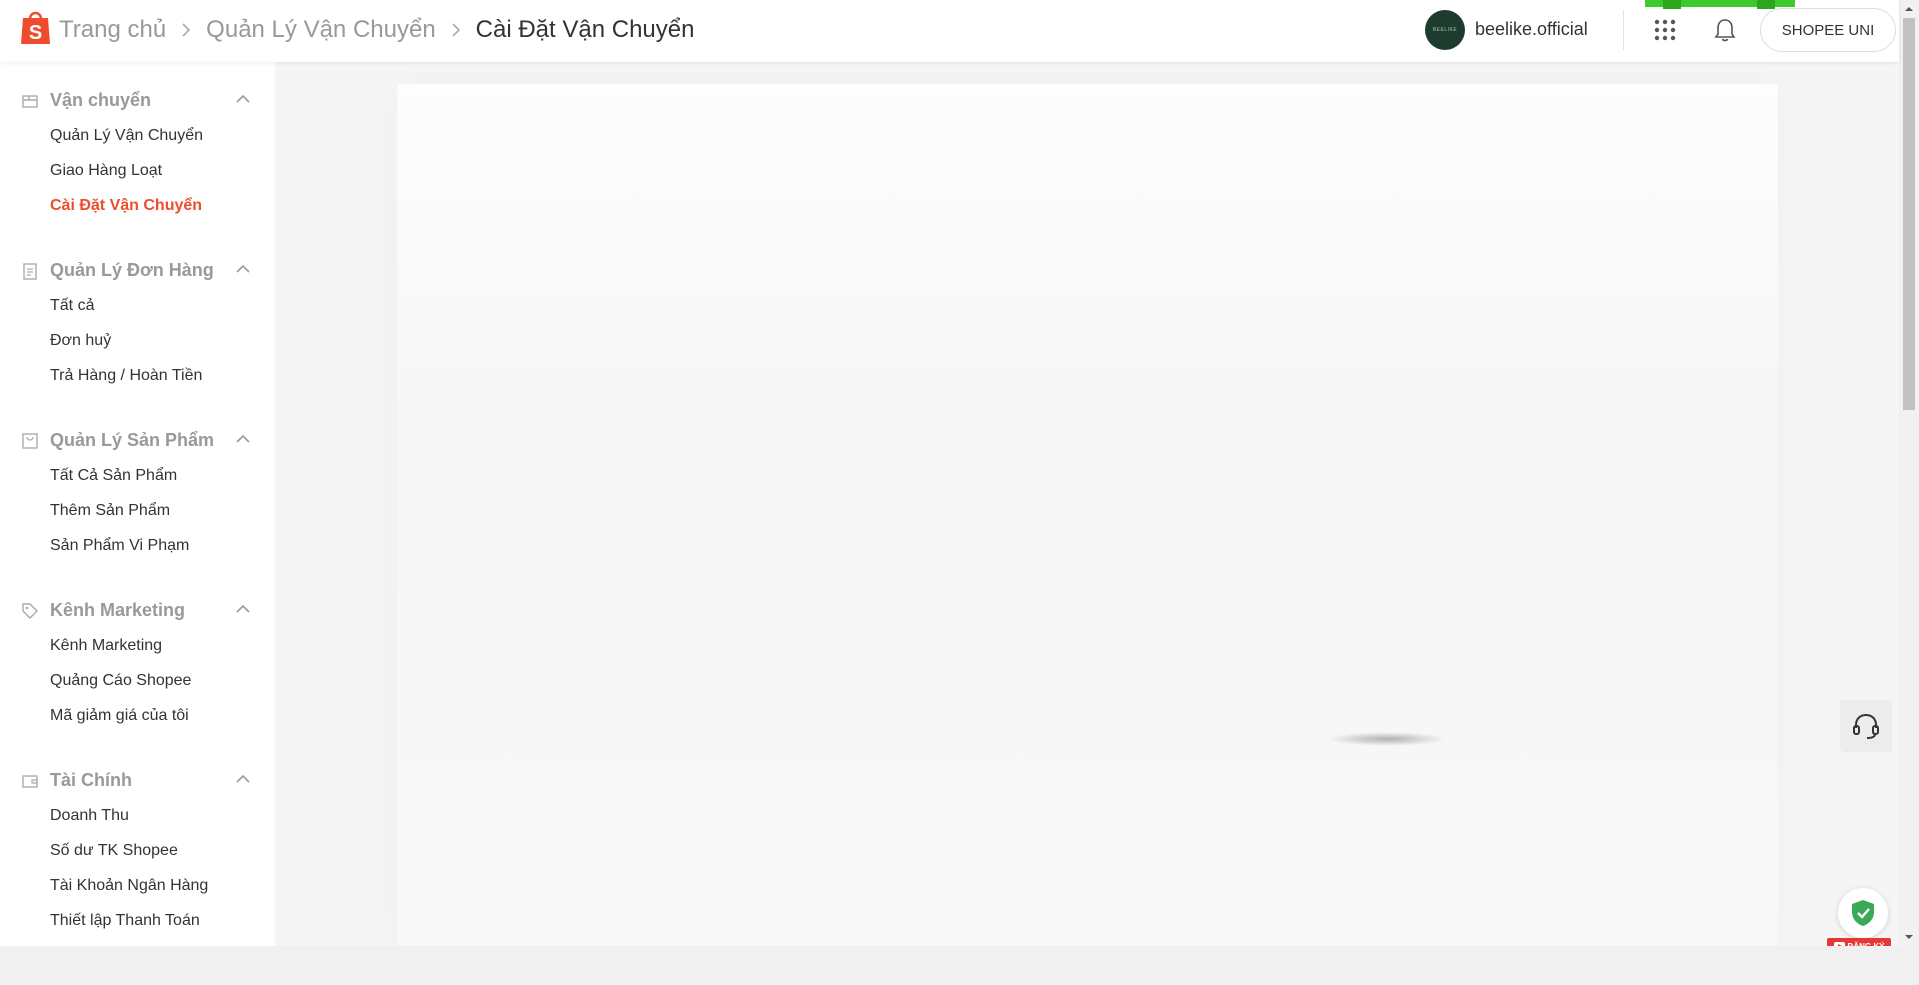 The height and width of the screenshot is (985, 1919). I want to click on sidebar-item-shopee-ads: Quảng Cáo Shopee, so click(137, 680).